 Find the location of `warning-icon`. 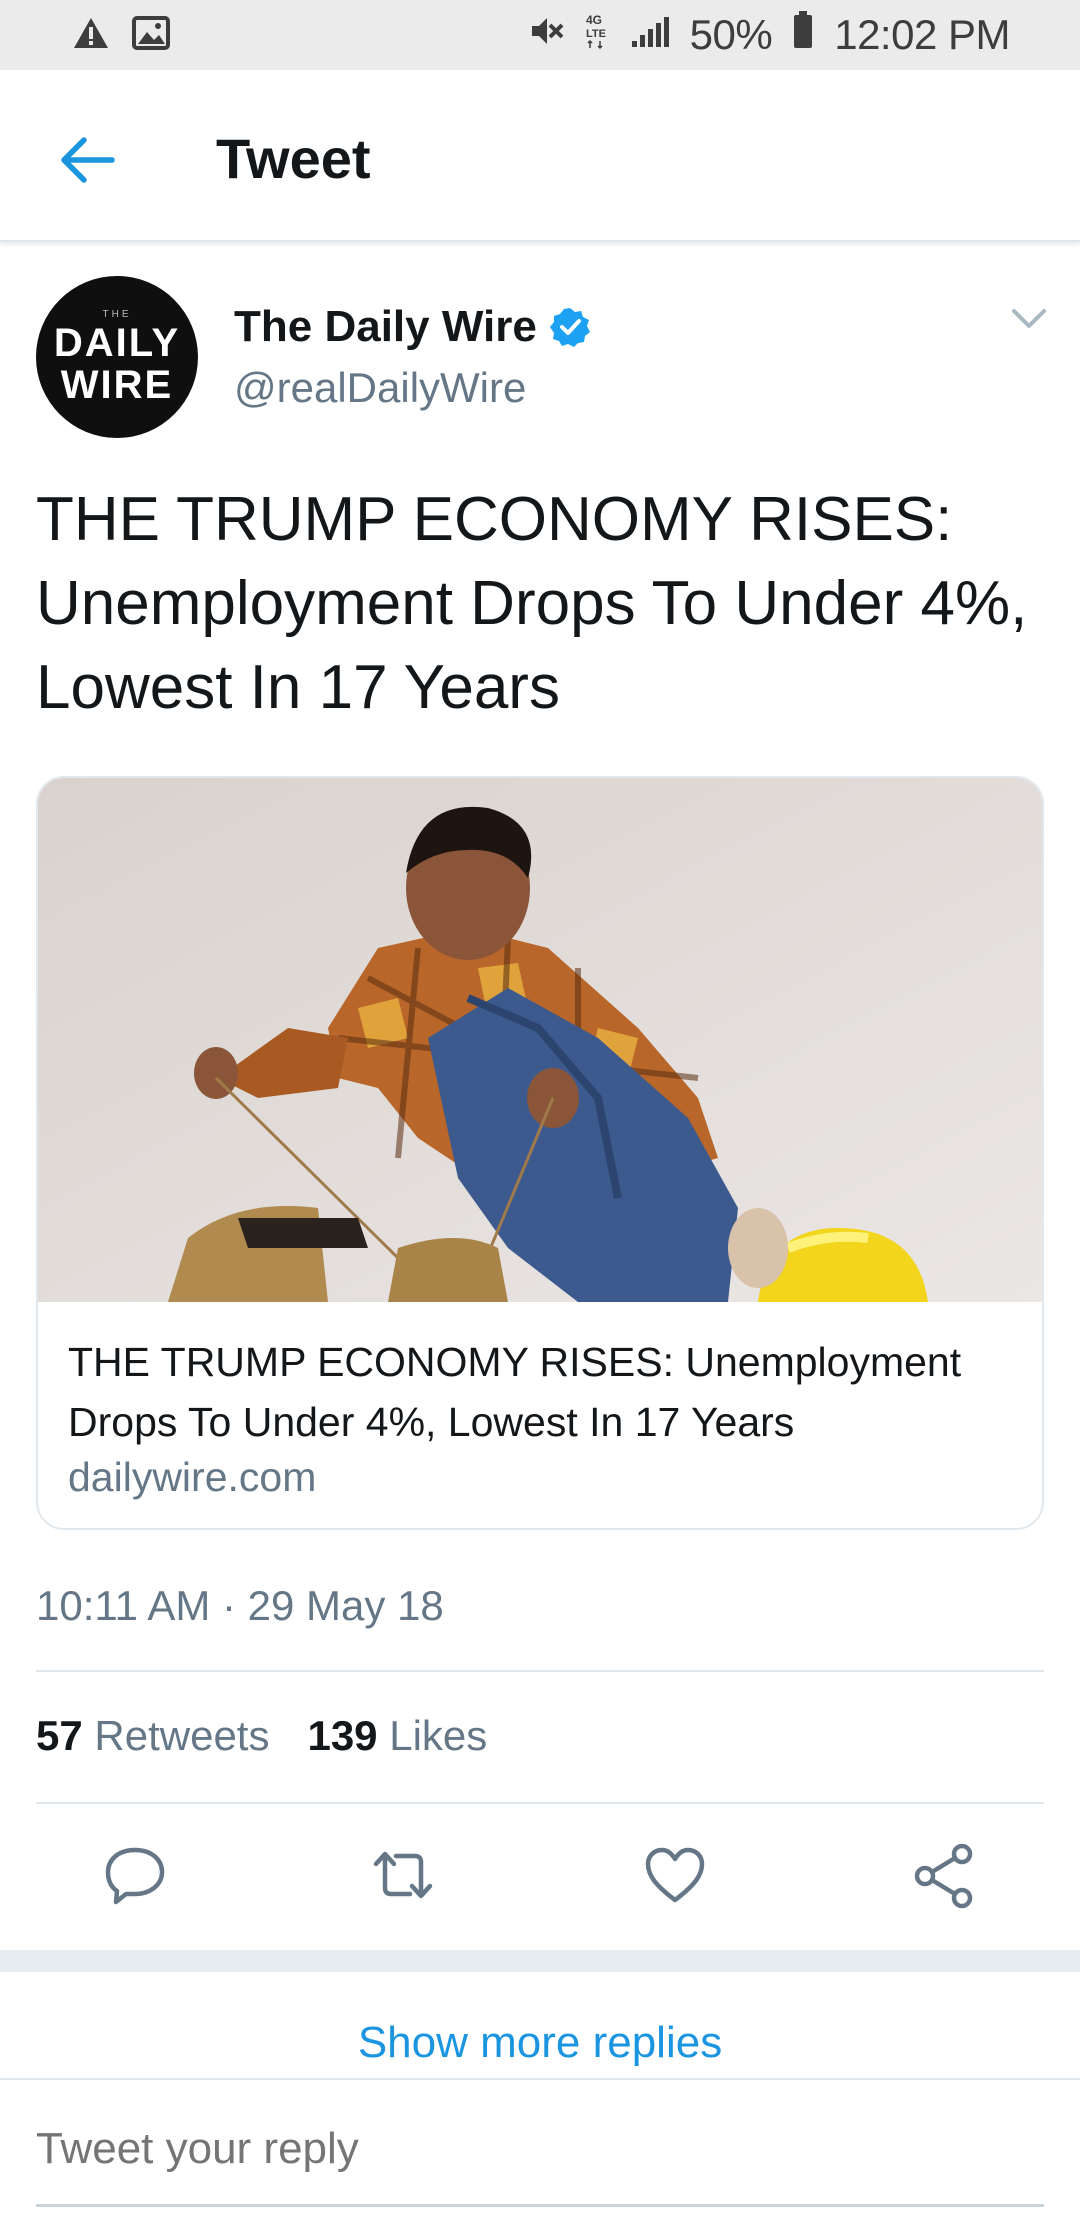

warning-icon is located at coordinates (91, 35).